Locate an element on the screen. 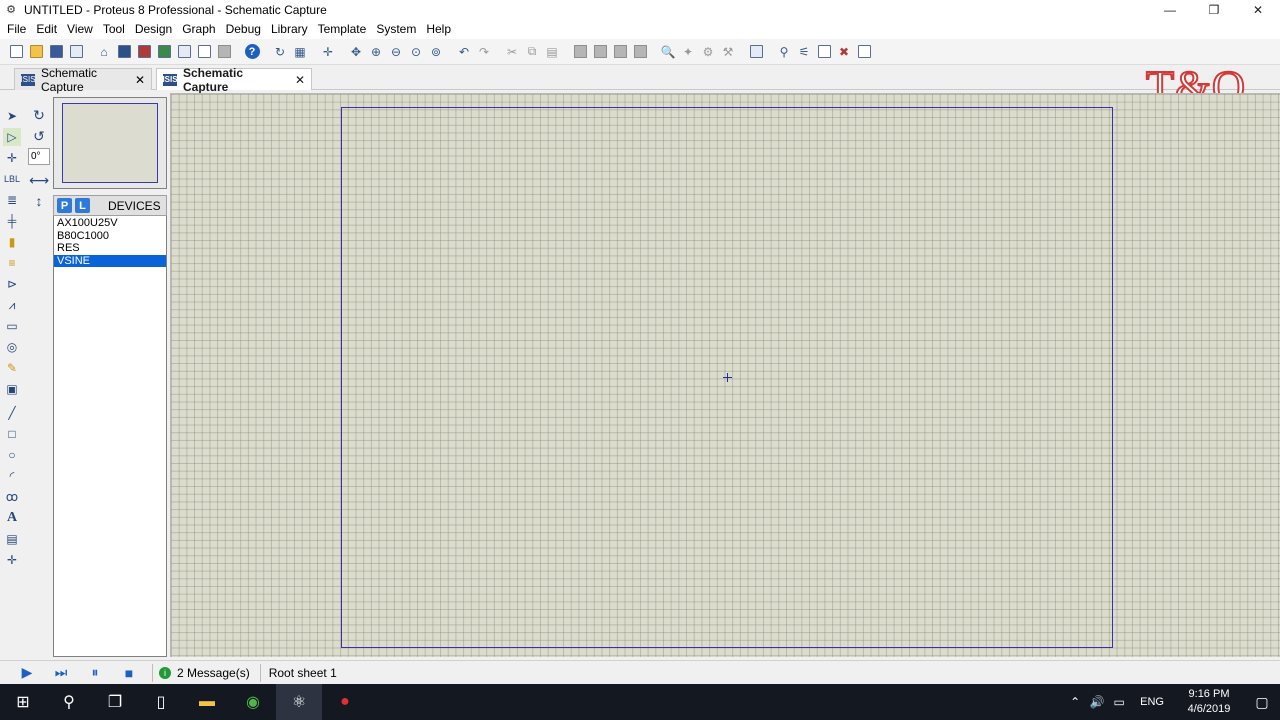 The width and height of the screenshot is (1280, 720). chevron-up-icon: ⌃ is located at coordinates (1075, 702).